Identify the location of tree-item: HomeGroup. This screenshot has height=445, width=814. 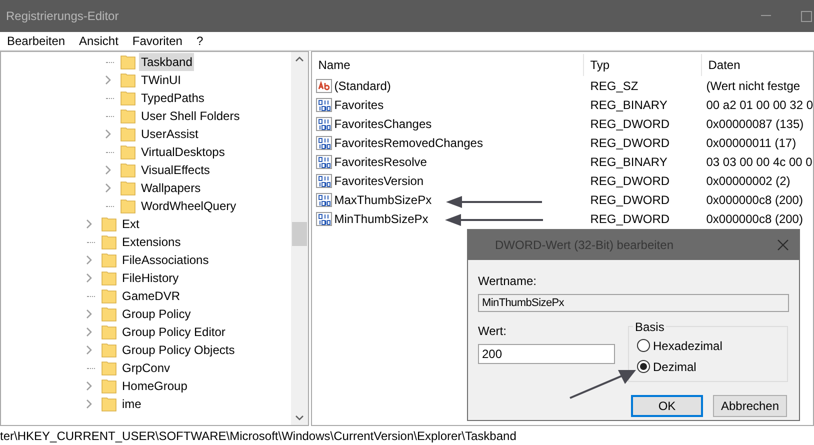
(155, 386).